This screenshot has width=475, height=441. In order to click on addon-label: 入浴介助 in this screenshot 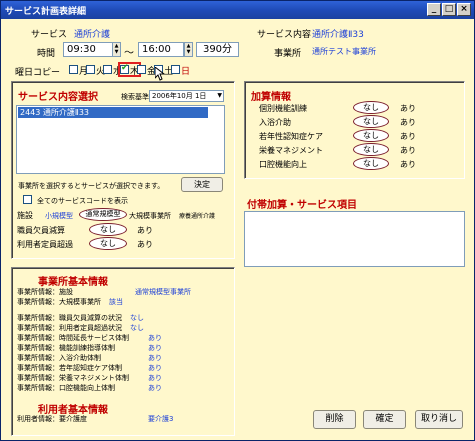, I will do `click(275, 122)`.